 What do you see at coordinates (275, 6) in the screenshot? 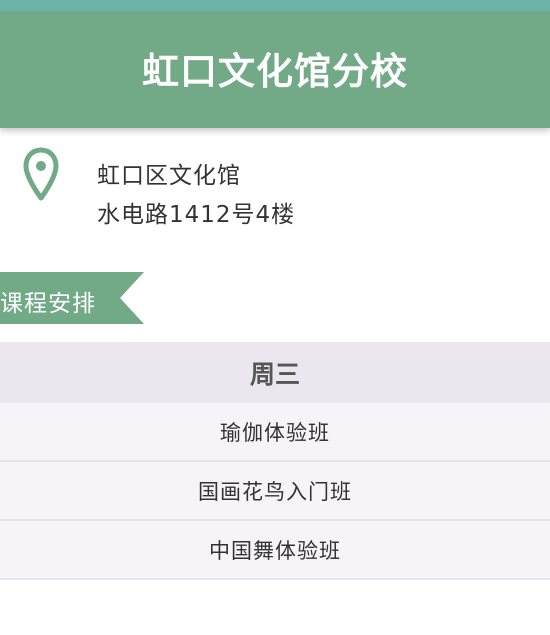
I see `top-accent-strip` at bounding box center [275, 6].